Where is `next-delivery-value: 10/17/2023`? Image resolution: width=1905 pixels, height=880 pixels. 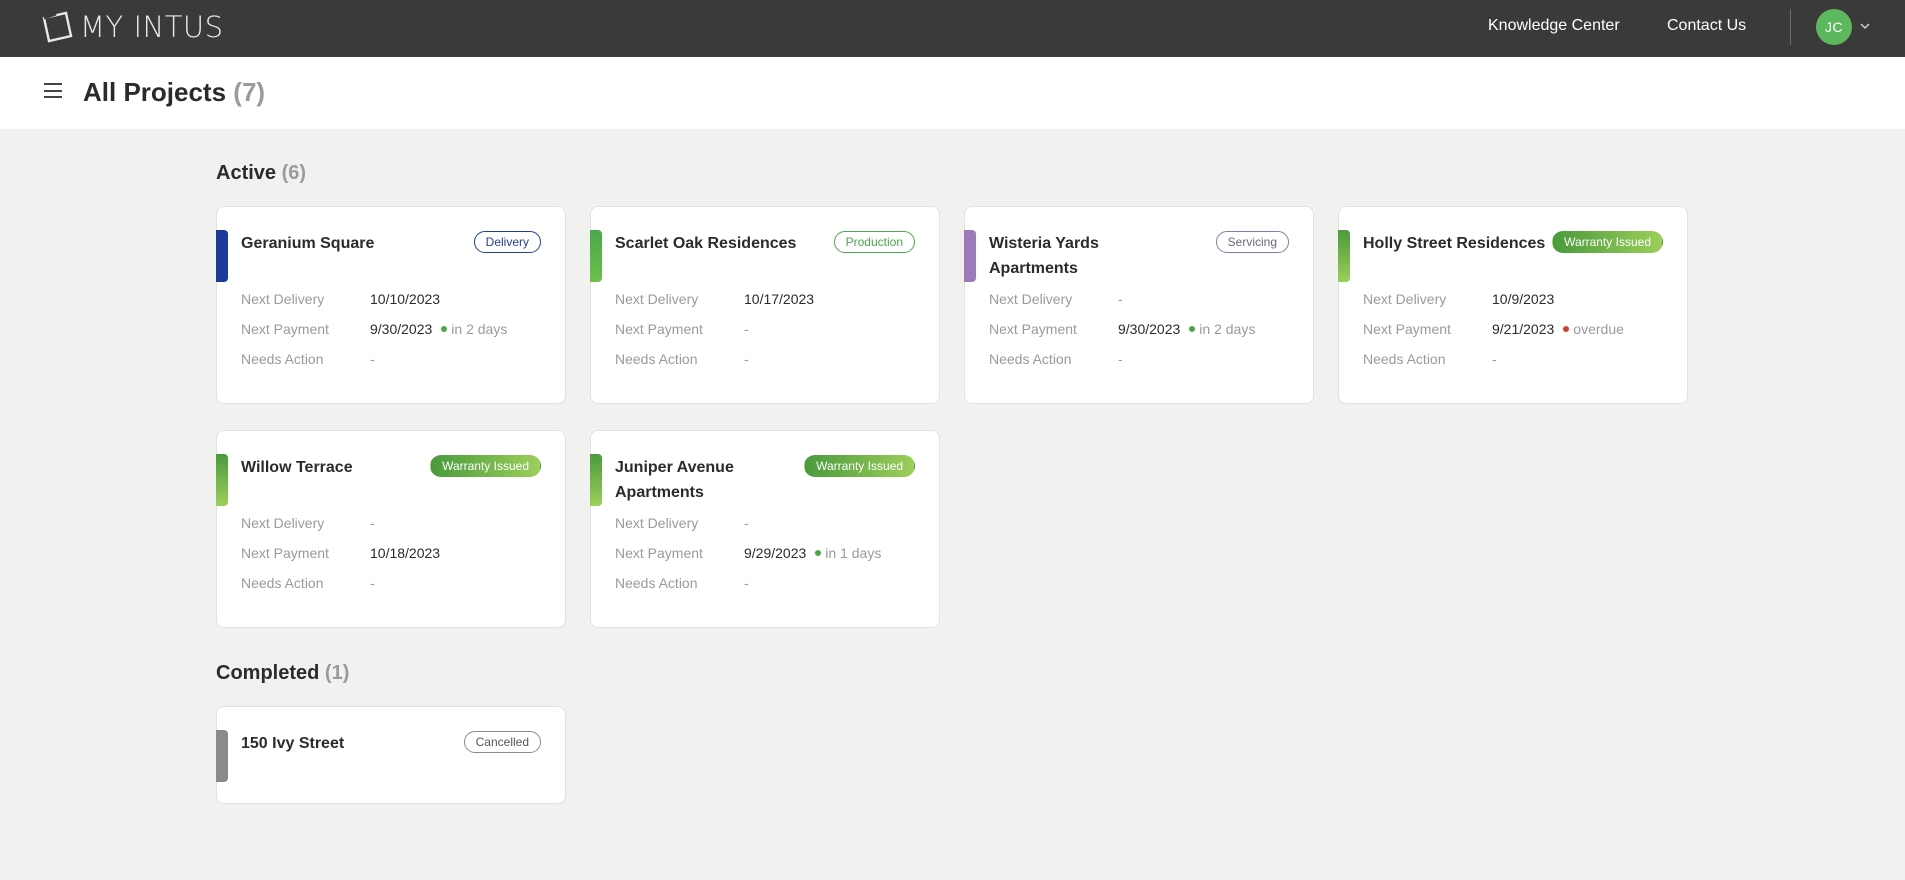 next-delivery-value: 10/17/2023 is located at coordinates (779, 299).